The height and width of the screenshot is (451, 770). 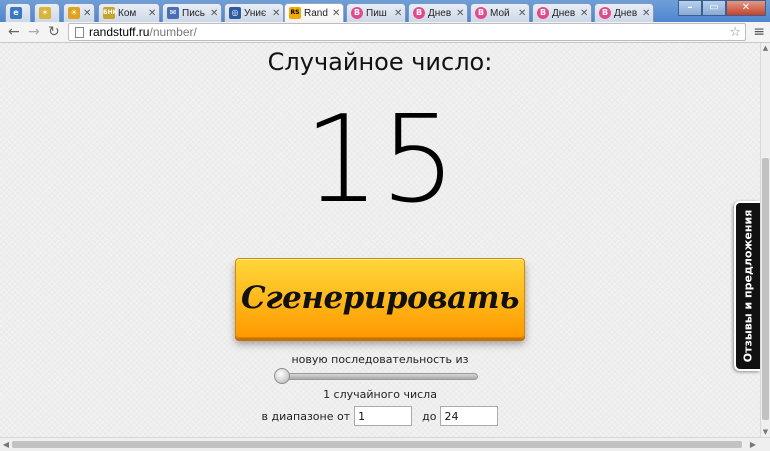 I want to click on url-text: randstuff.ru/number/, so click(x=143, y=32).